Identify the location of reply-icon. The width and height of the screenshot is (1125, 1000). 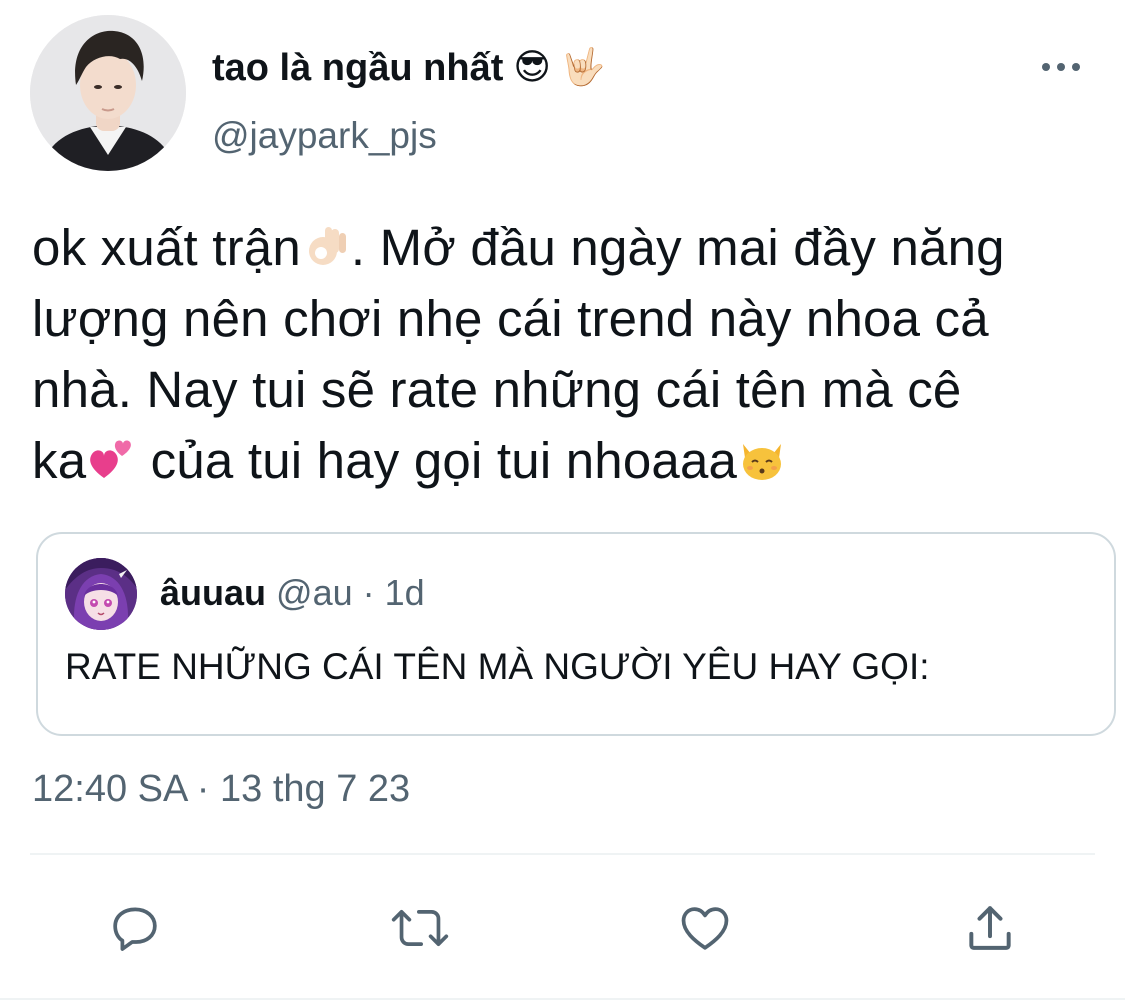
(135, 929).